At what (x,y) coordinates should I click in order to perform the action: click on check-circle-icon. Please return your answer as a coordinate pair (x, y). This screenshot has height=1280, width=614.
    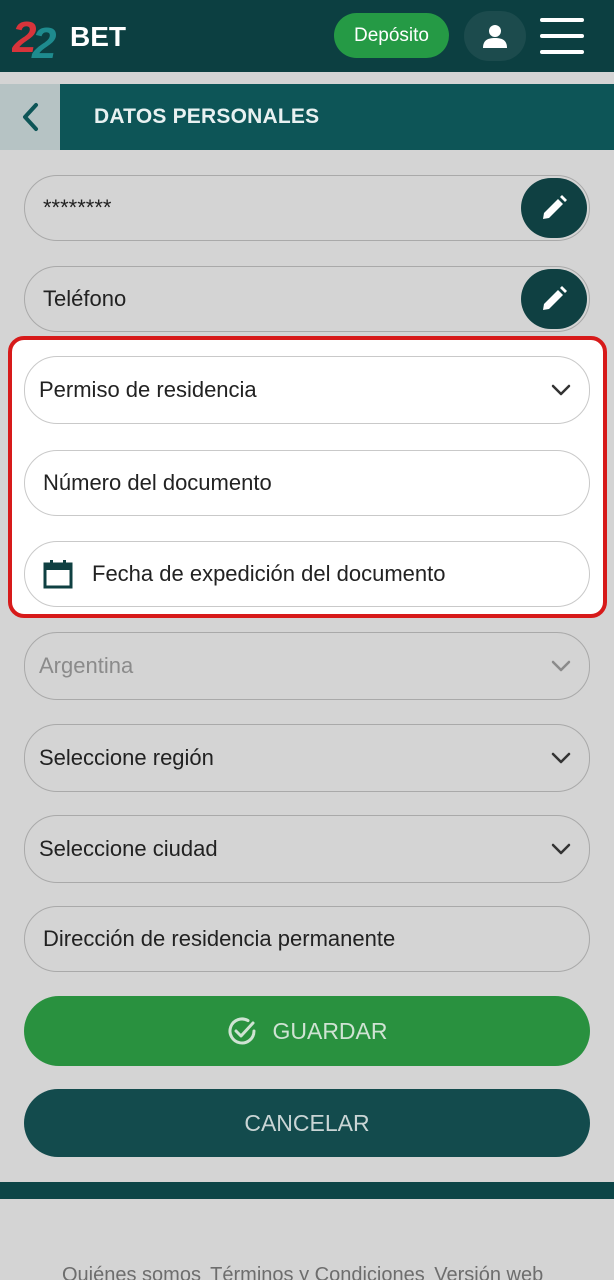
    Looking at the image, I should click on (242, 1031).